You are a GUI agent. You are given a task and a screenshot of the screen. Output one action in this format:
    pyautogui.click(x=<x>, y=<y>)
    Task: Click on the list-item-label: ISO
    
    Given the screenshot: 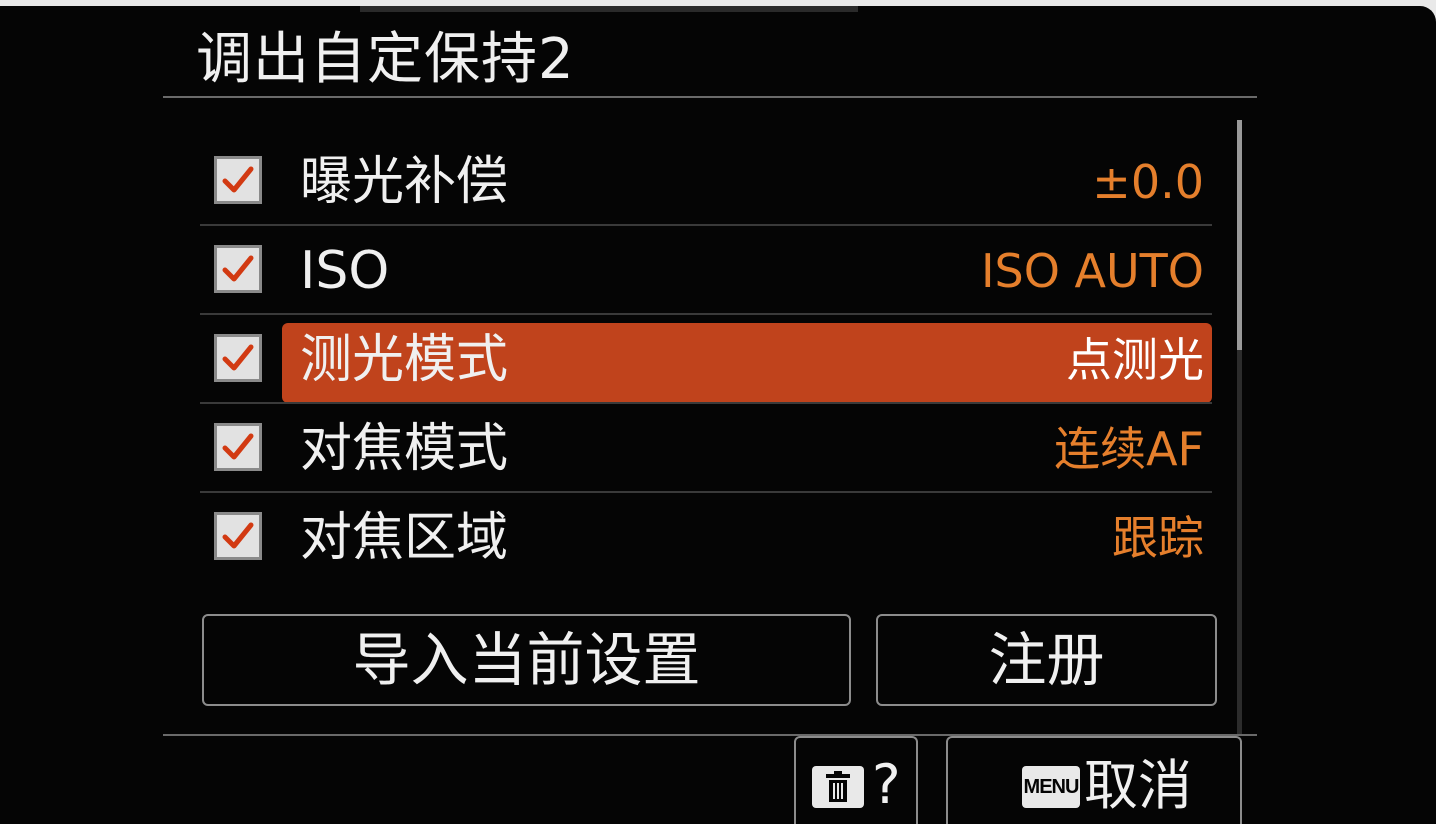 What is the action you would take?
    pyautogui.click(x=345, y=271)
    